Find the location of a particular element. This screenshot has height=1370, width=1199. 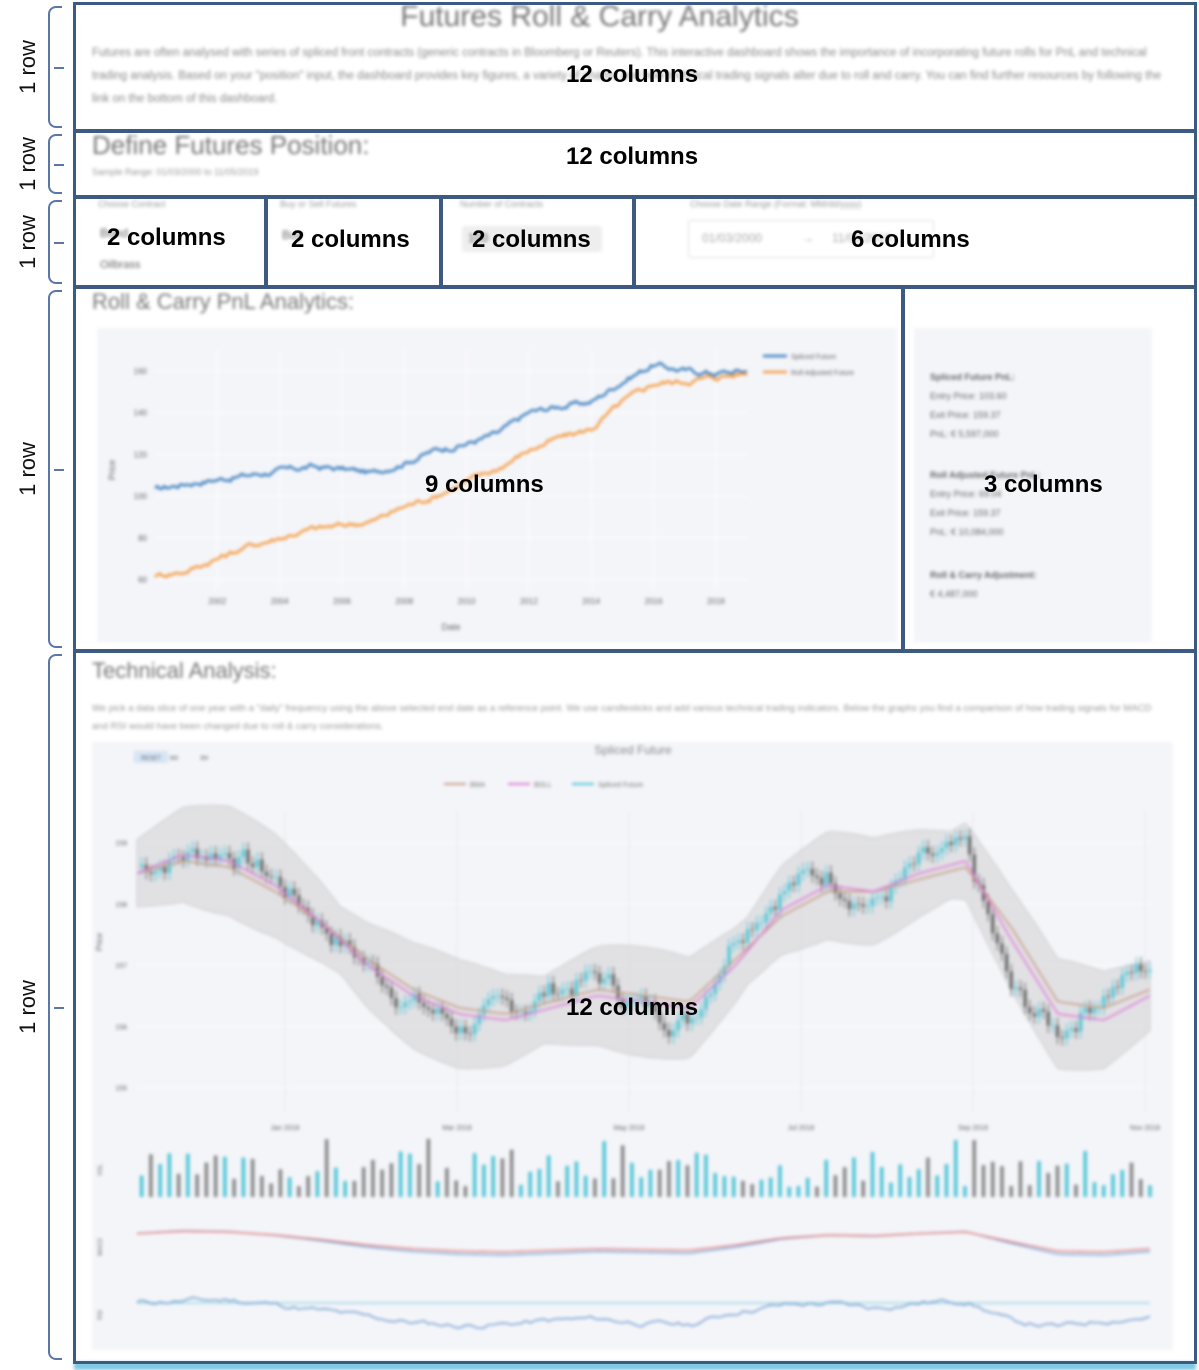

row-label-3: 1 row is located at coordinates (28, 242).